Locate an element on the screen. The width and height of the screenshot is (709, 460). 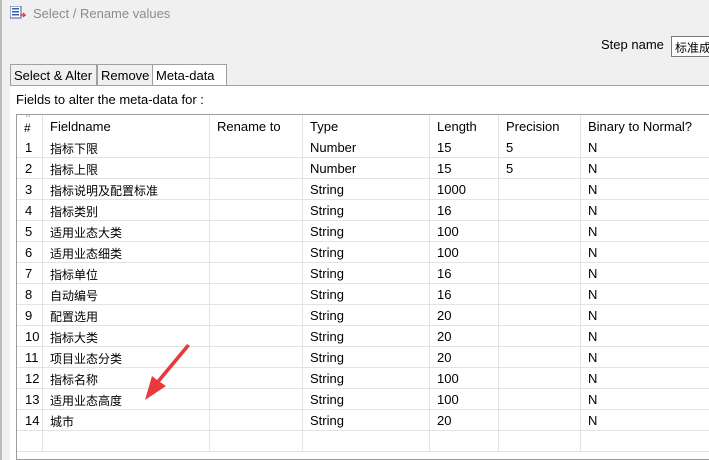
header-rename-to: Rename to is located at coordinates (256, 126).